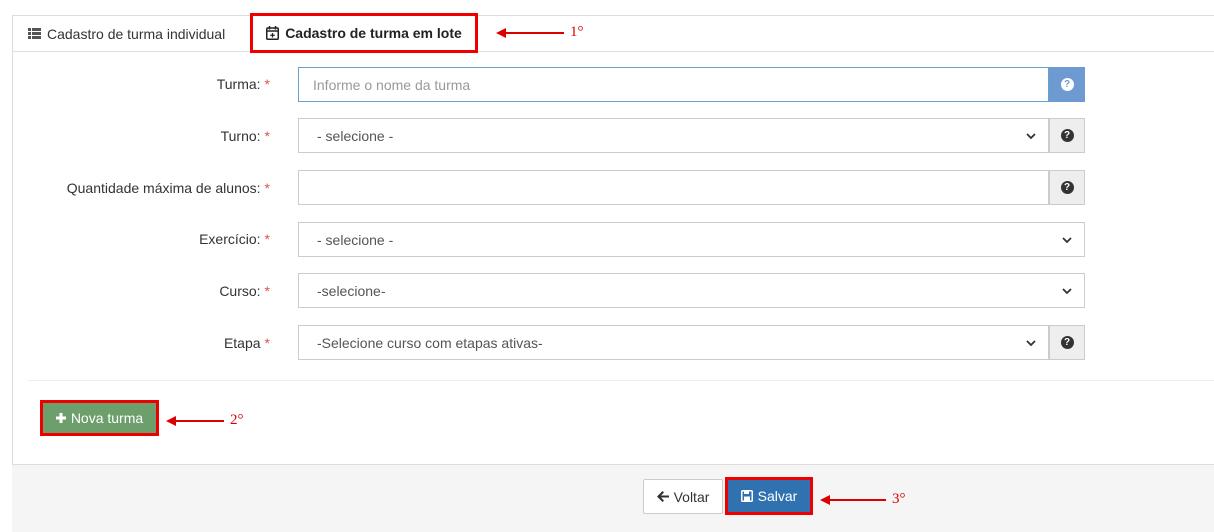 This screenshot has width=1214, height=532. I want to click on turma-field, so click(673, 84).